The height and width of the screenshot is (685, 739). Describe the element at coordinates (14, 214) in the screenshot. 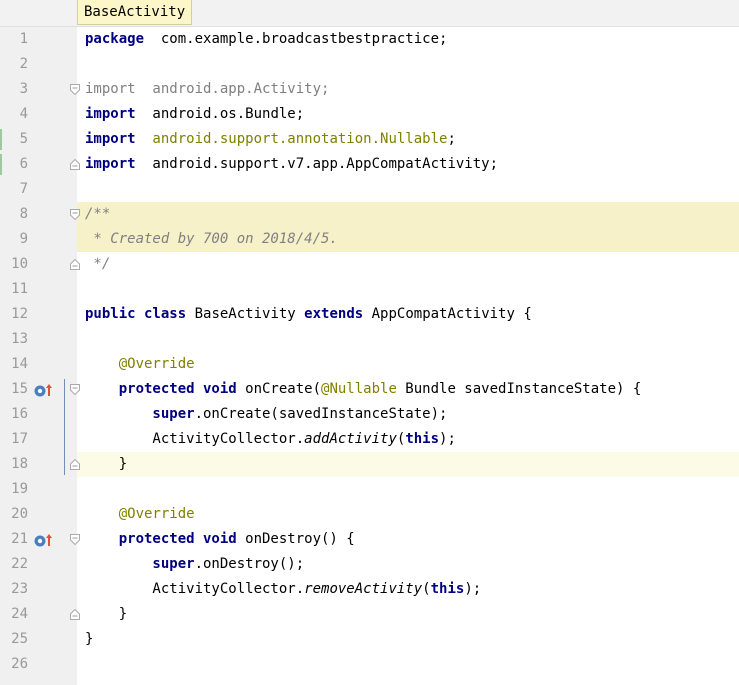

I see `line-number: 8` at that location.